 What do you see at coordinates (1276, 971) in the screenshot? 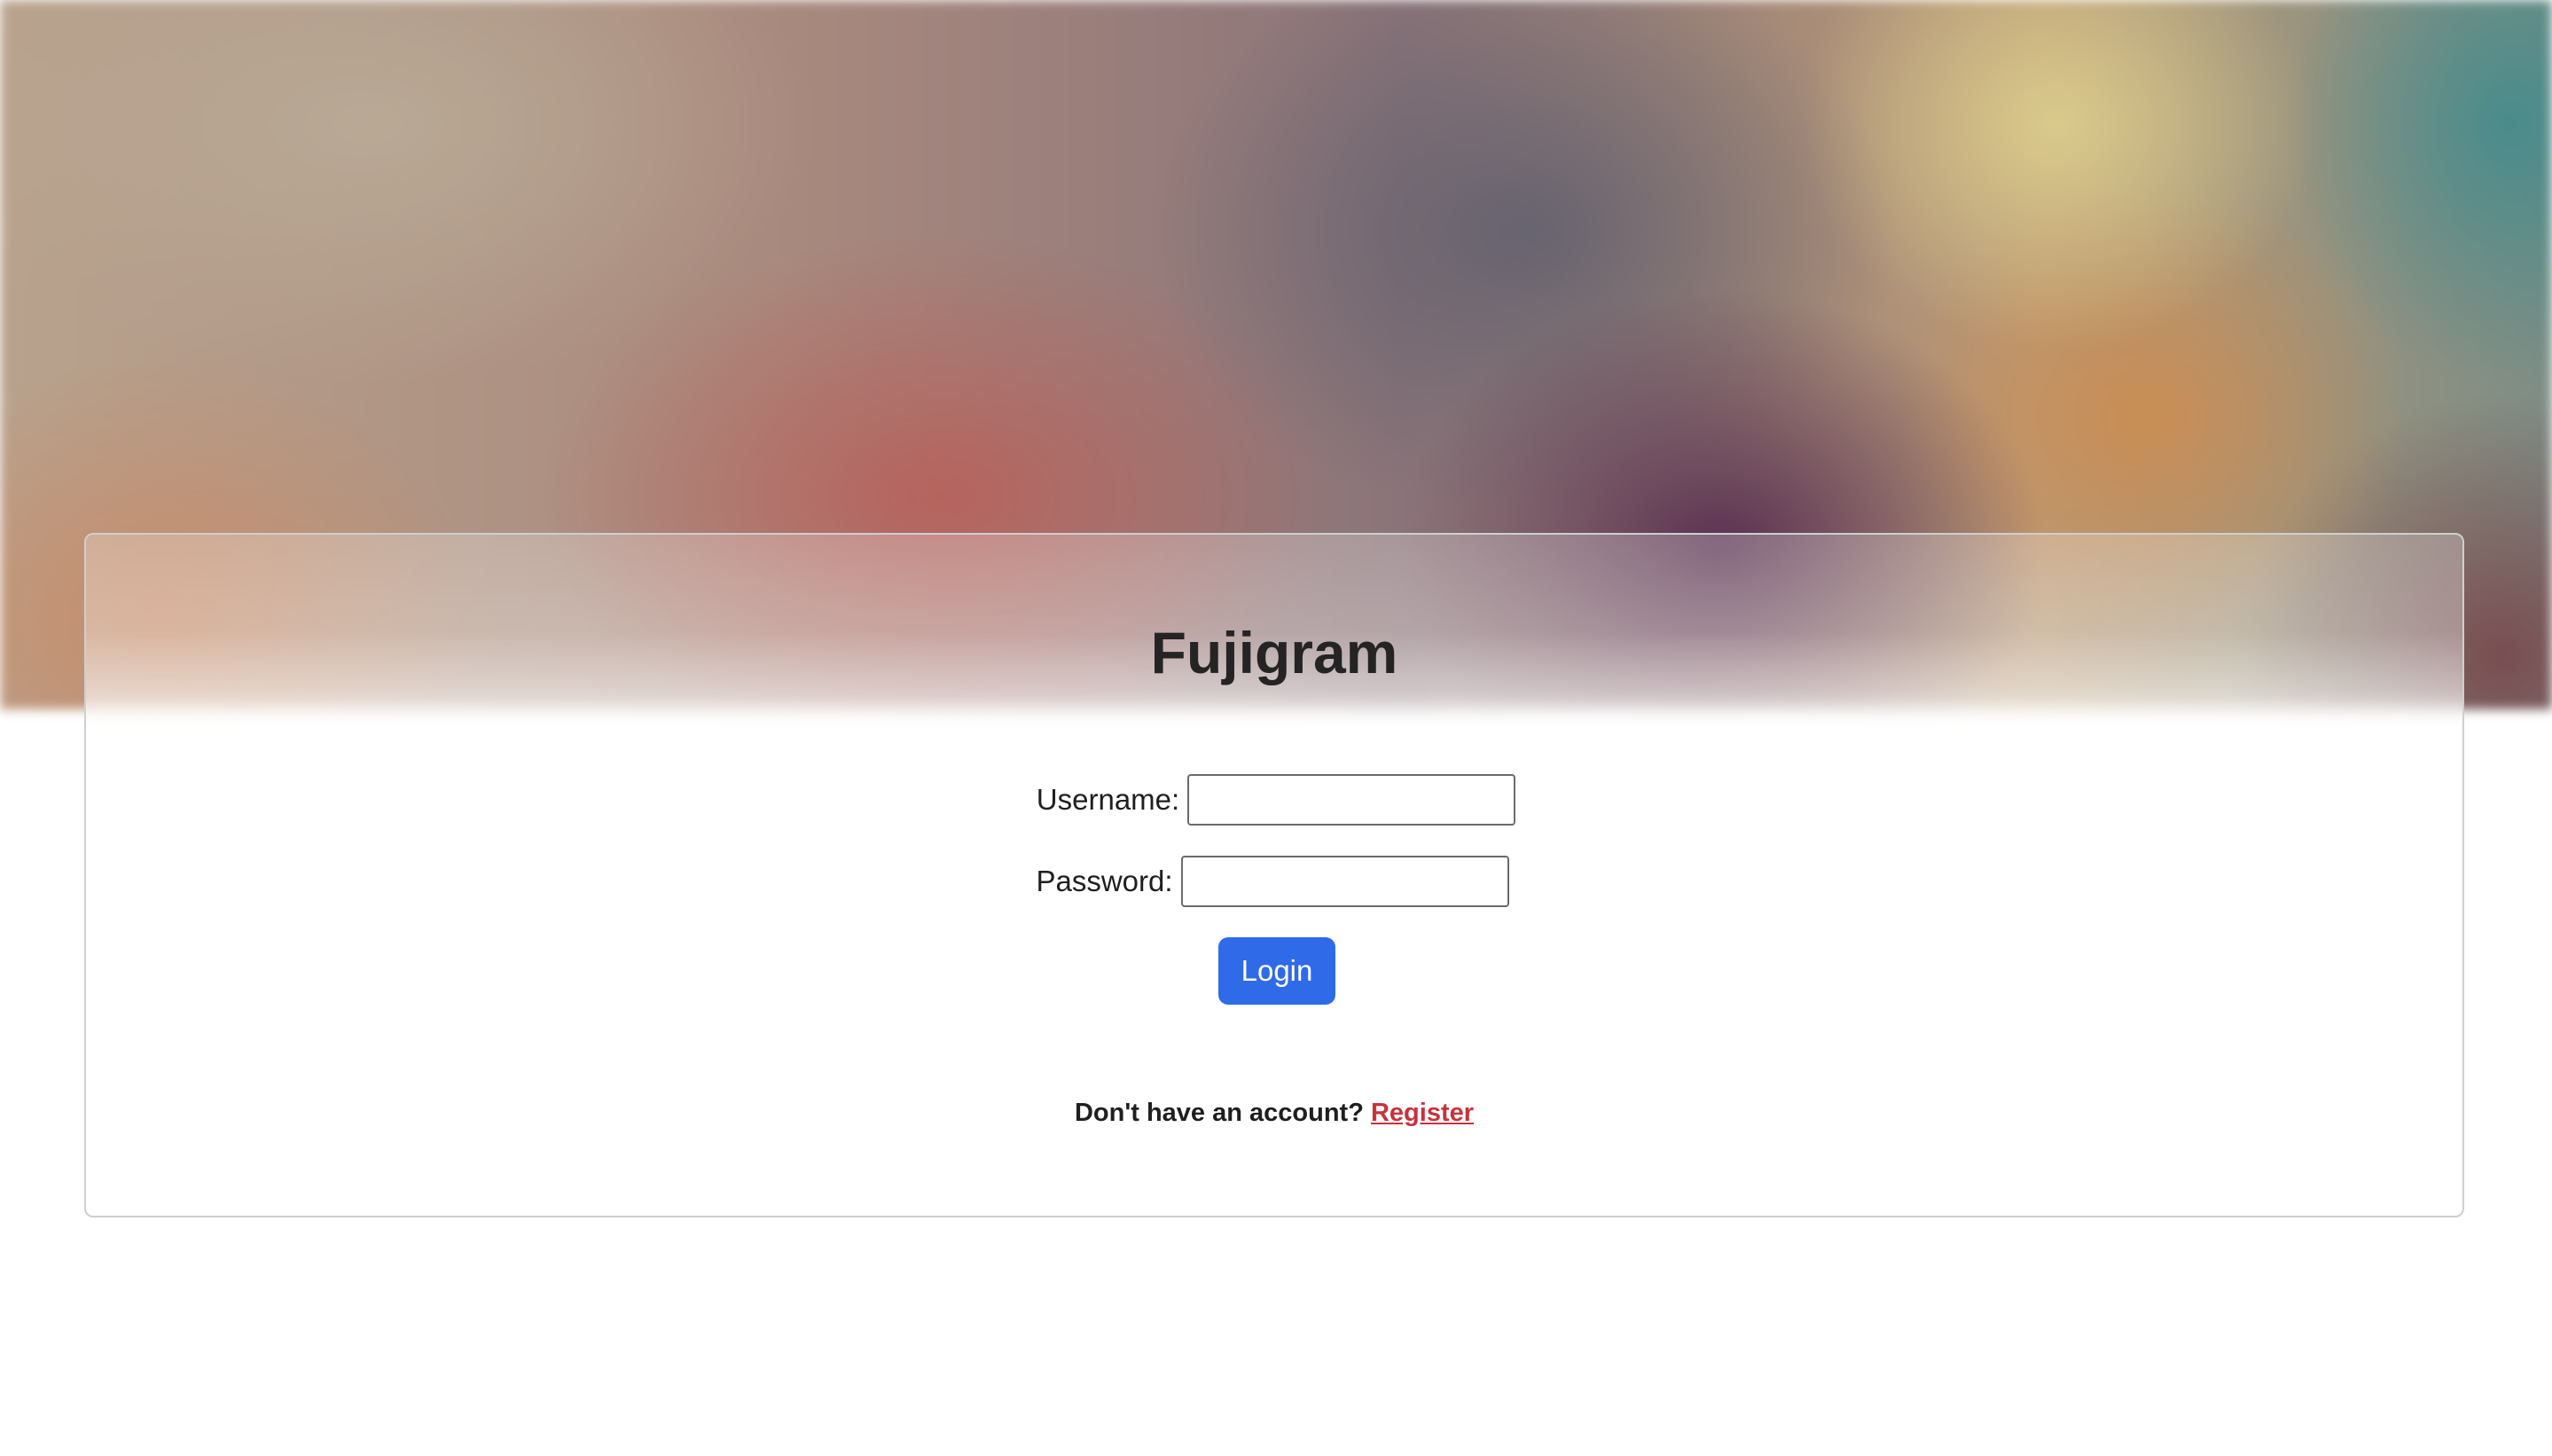
I see `login-button: Login` at bounding box center [1276, 971].